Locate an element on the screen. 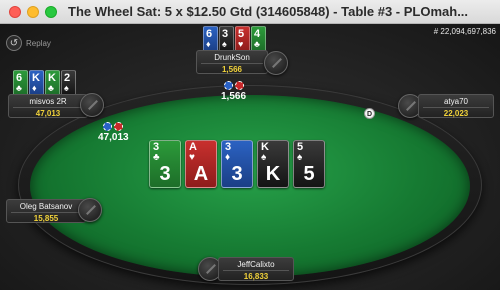  player-name: misvos 2R is located at coordinates (48, 101).